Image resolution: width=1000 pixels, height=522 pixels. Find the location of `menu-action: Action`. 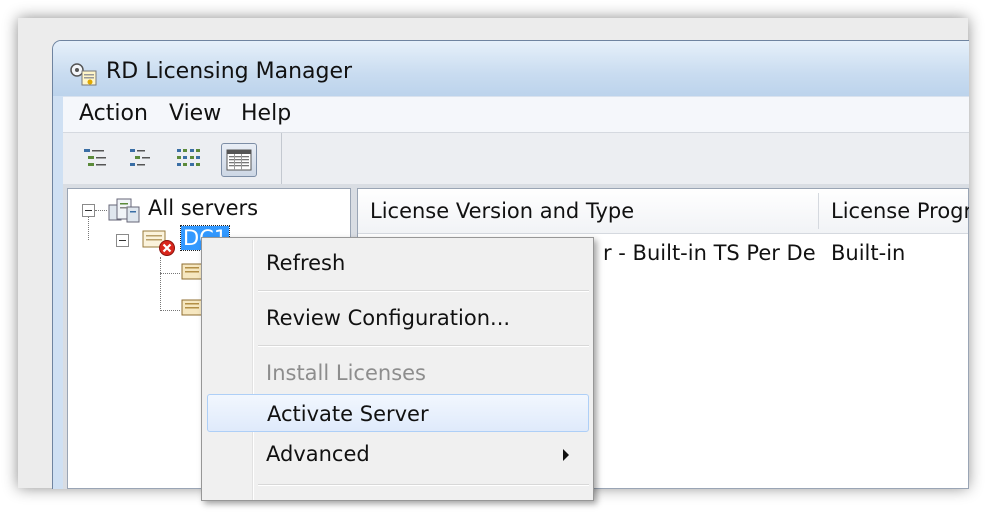

menu-action: Action is located at coordinates (113, 113).